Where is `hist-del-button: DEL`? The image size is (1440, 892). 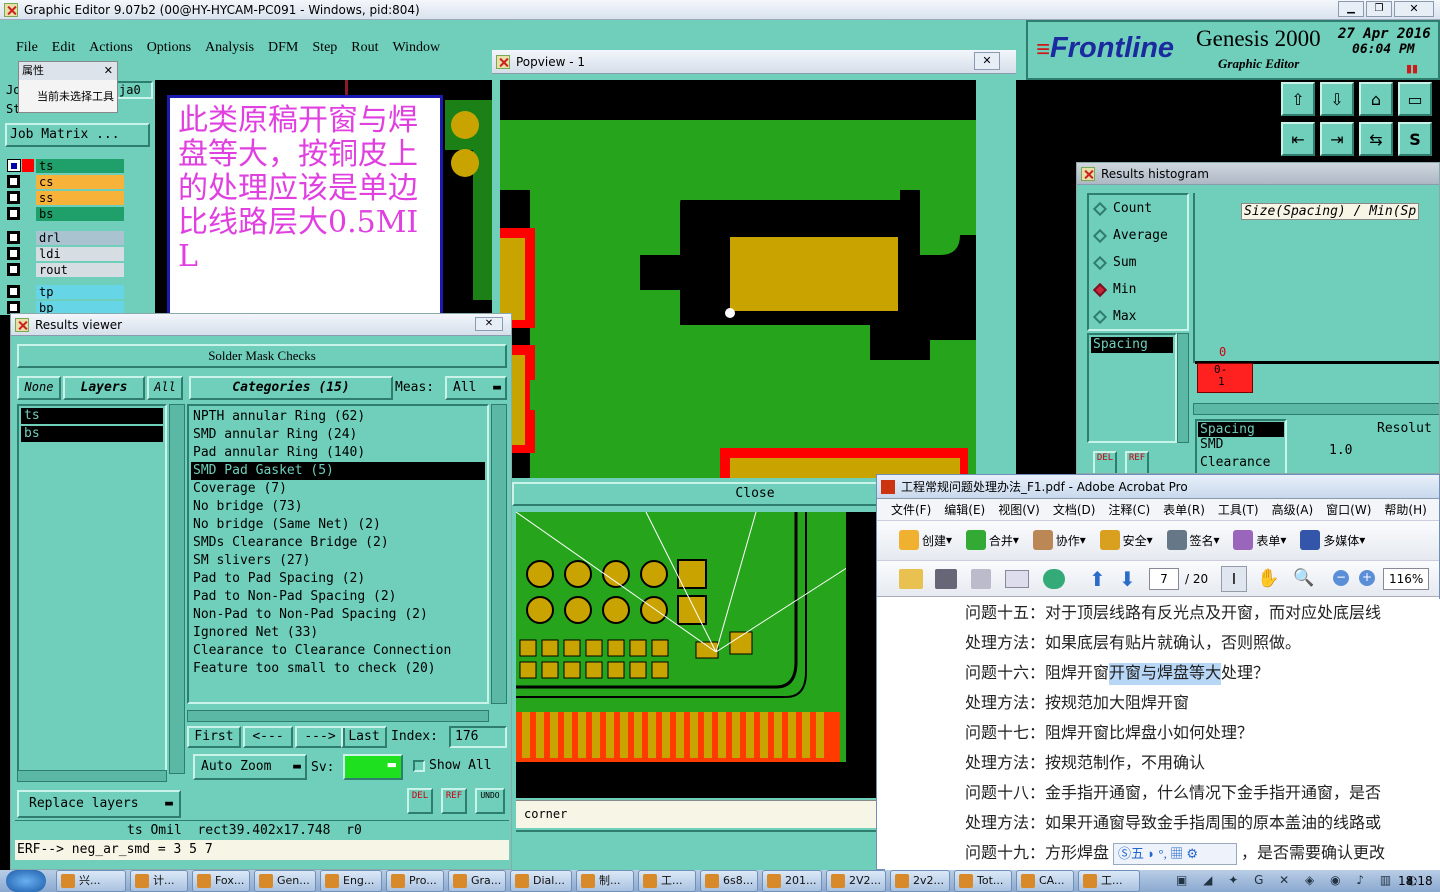 hist-del-button: DEL is located at coordinates (1105, 462).